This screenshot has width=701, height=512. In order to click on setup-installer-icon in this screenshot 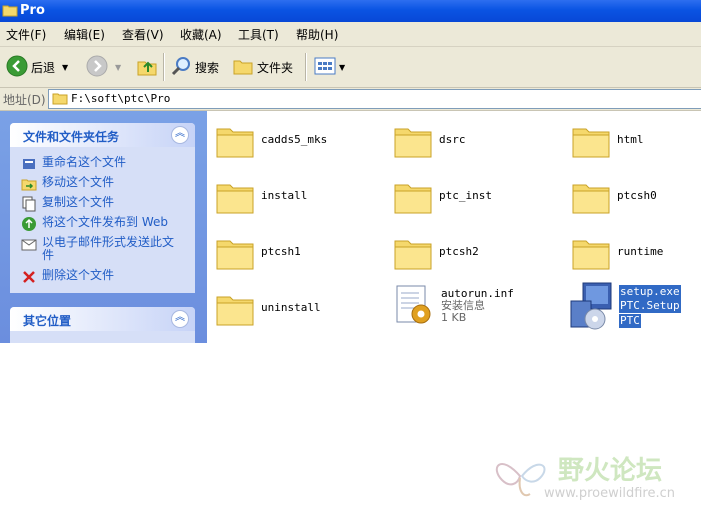, I will do `click(591, 306)`.